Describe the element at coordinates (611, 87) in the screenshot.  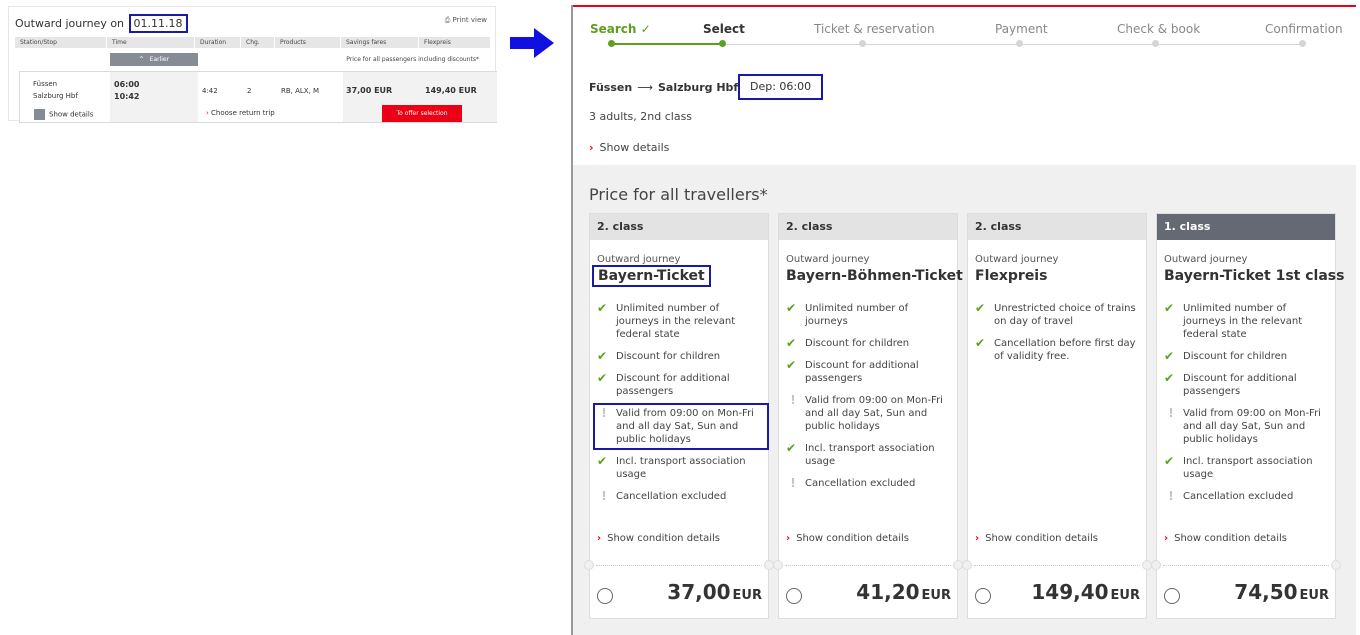
I see `route-from: Füssen` at that location.